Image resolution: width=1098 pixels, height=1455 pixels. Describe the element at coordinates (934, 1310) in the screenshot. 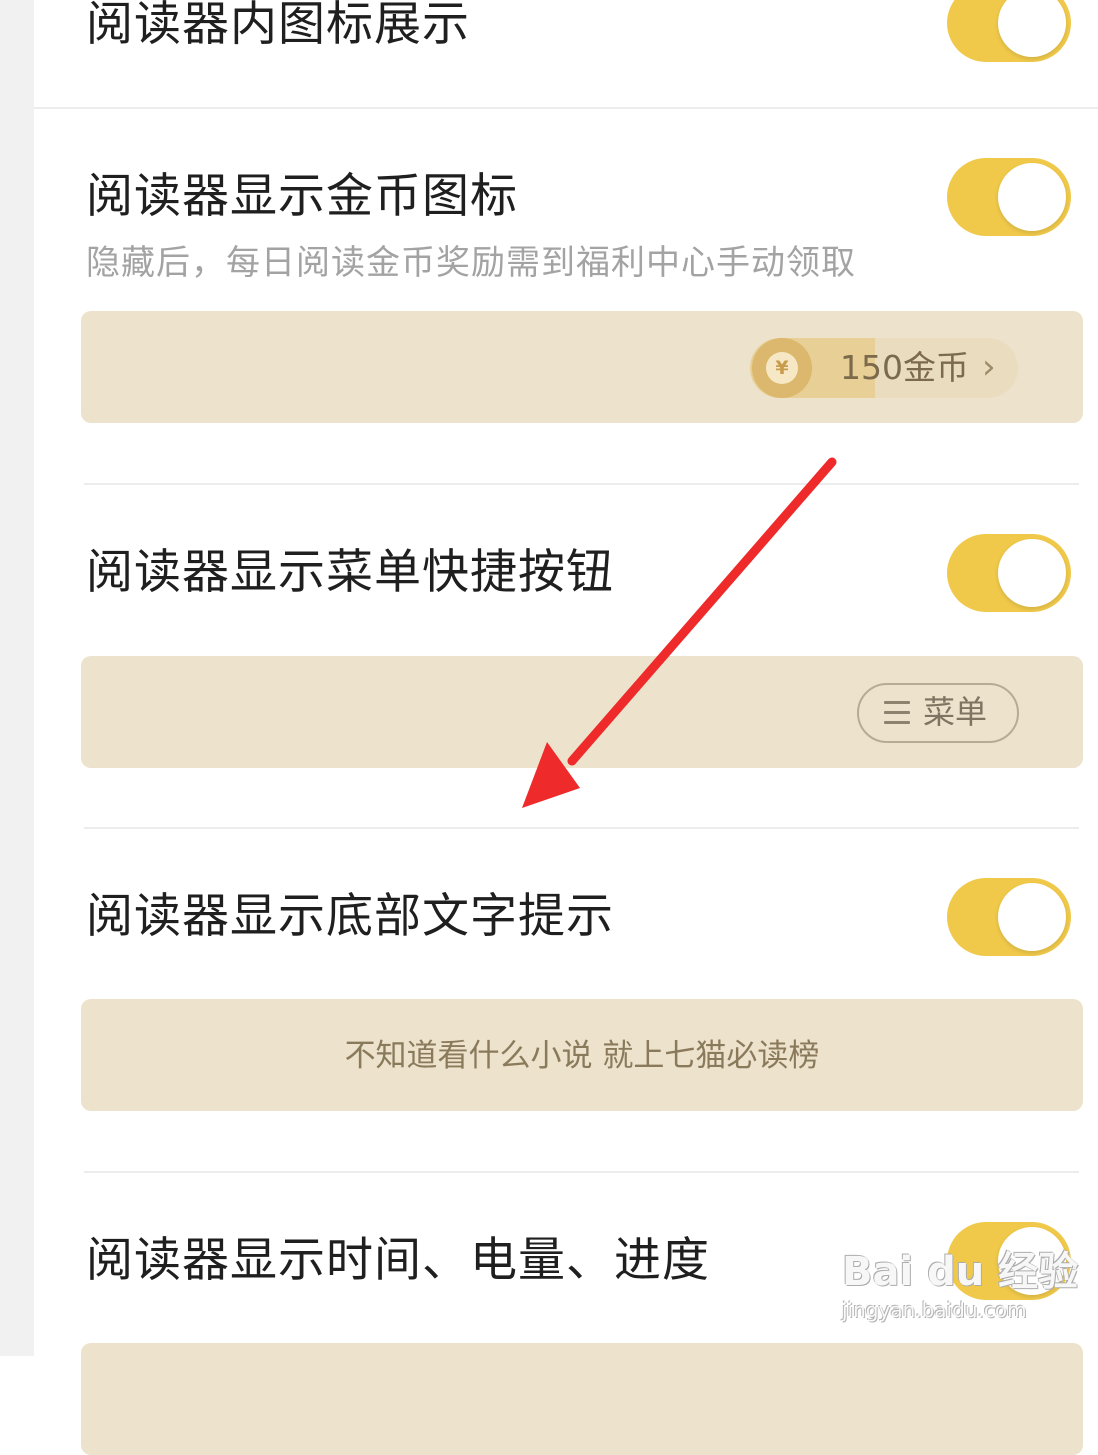

I see `watermark-url: jingyan.baidu.com` at that location.